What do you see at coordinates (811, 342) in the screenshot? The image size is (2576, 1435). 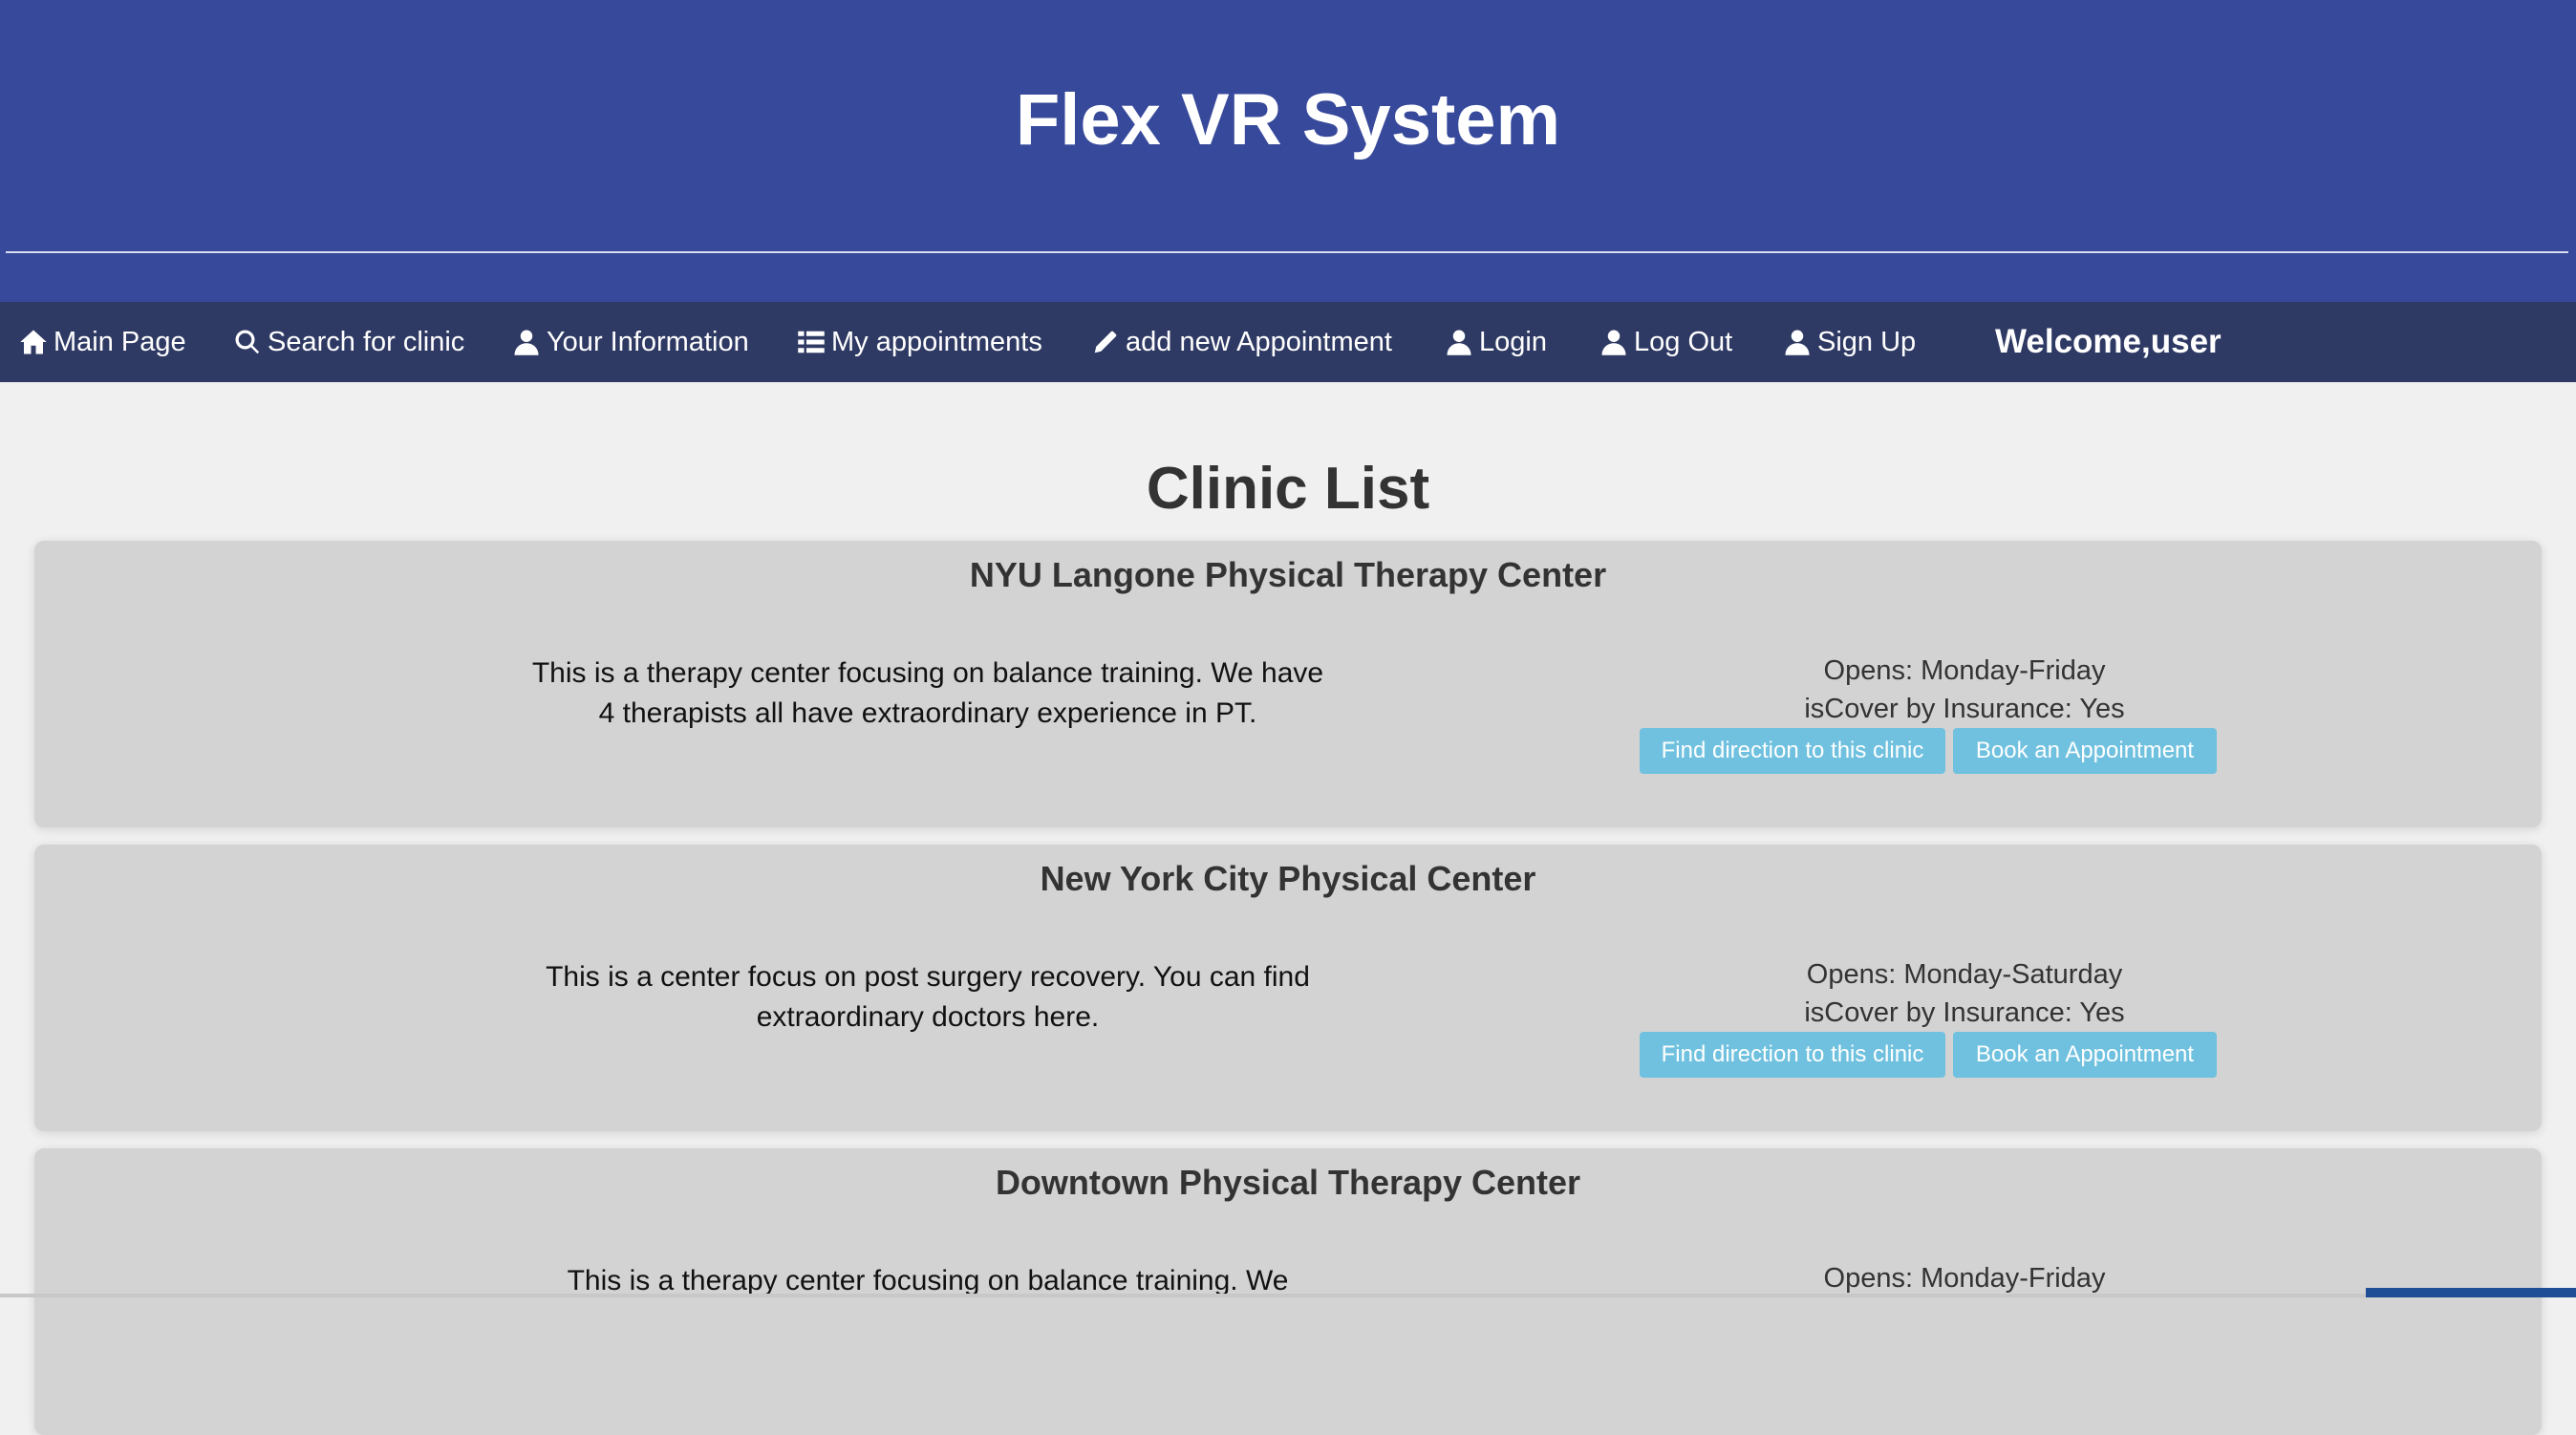 I see `list-icon` at bounding box center [811, 342].